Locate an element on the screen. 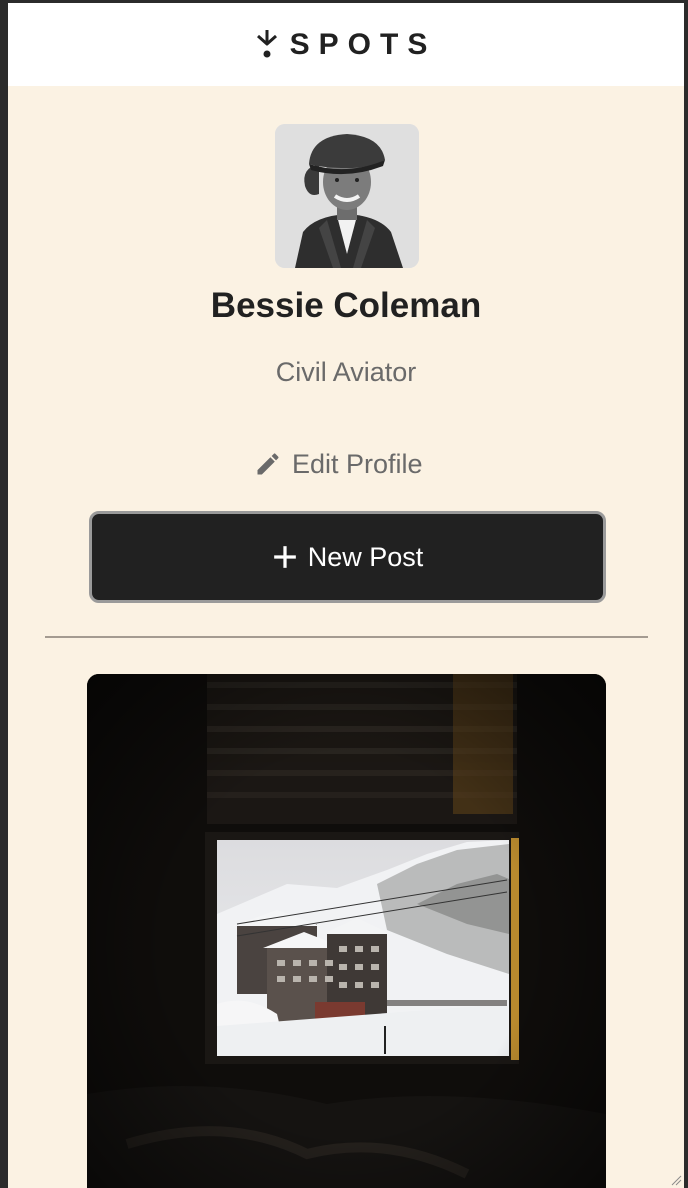  header: SPOTS is located at coordinates (346, 44).